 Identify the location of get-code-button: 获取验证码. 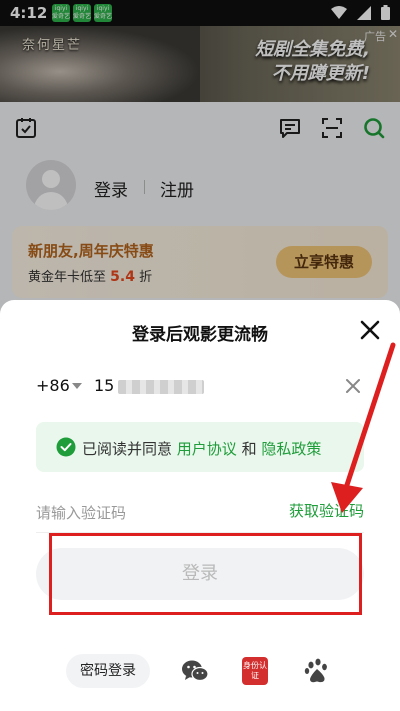
(326, 510).